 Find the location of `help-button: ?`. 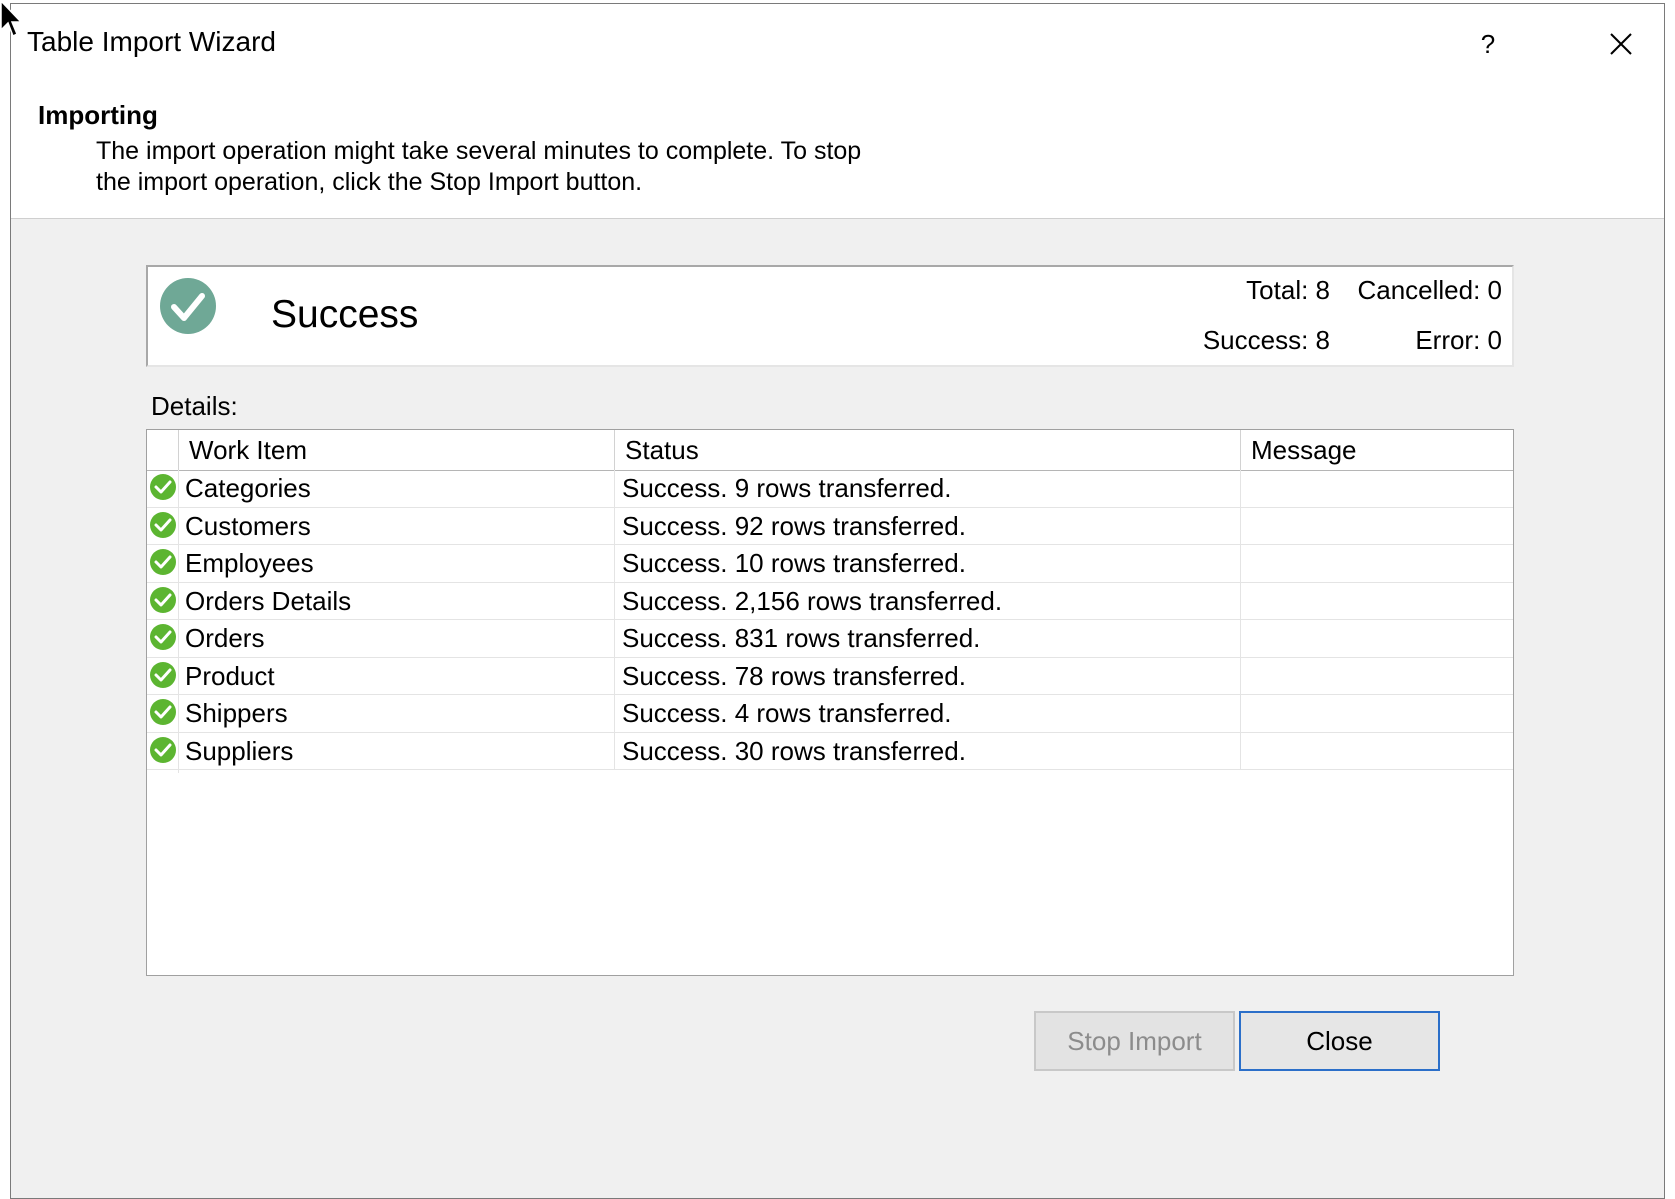

help-button: ? is located at coordinates (1488, 44).